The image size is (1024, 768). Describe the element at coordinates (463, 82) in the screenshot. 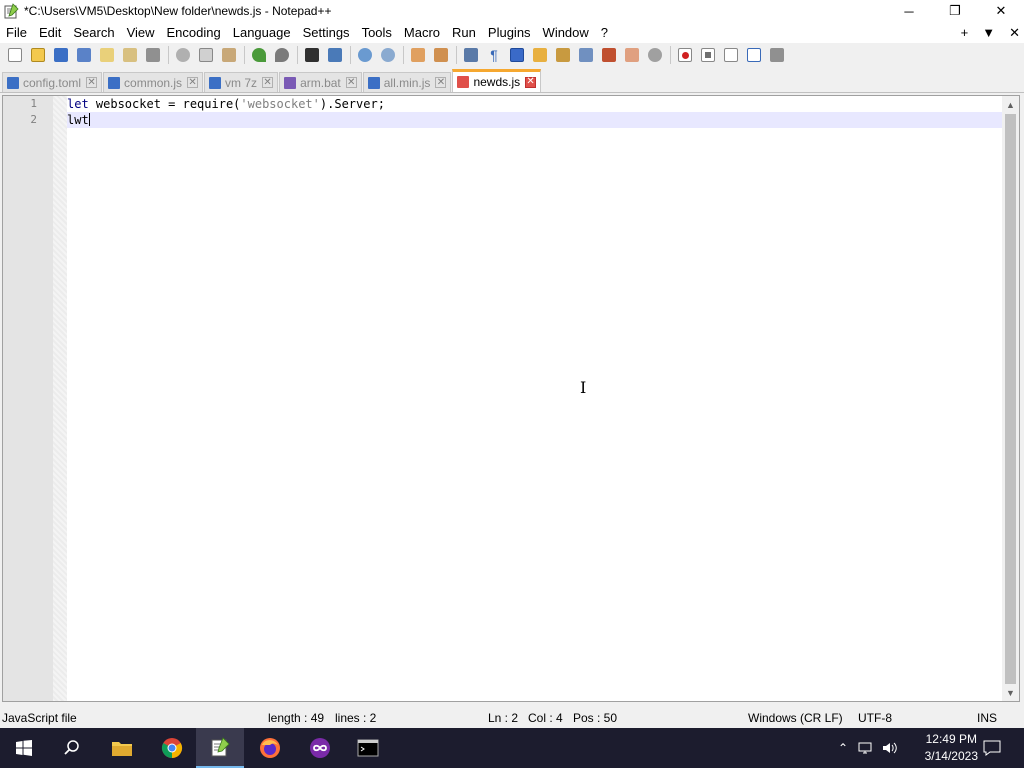

I see `unsaved-file-icon` at that location.